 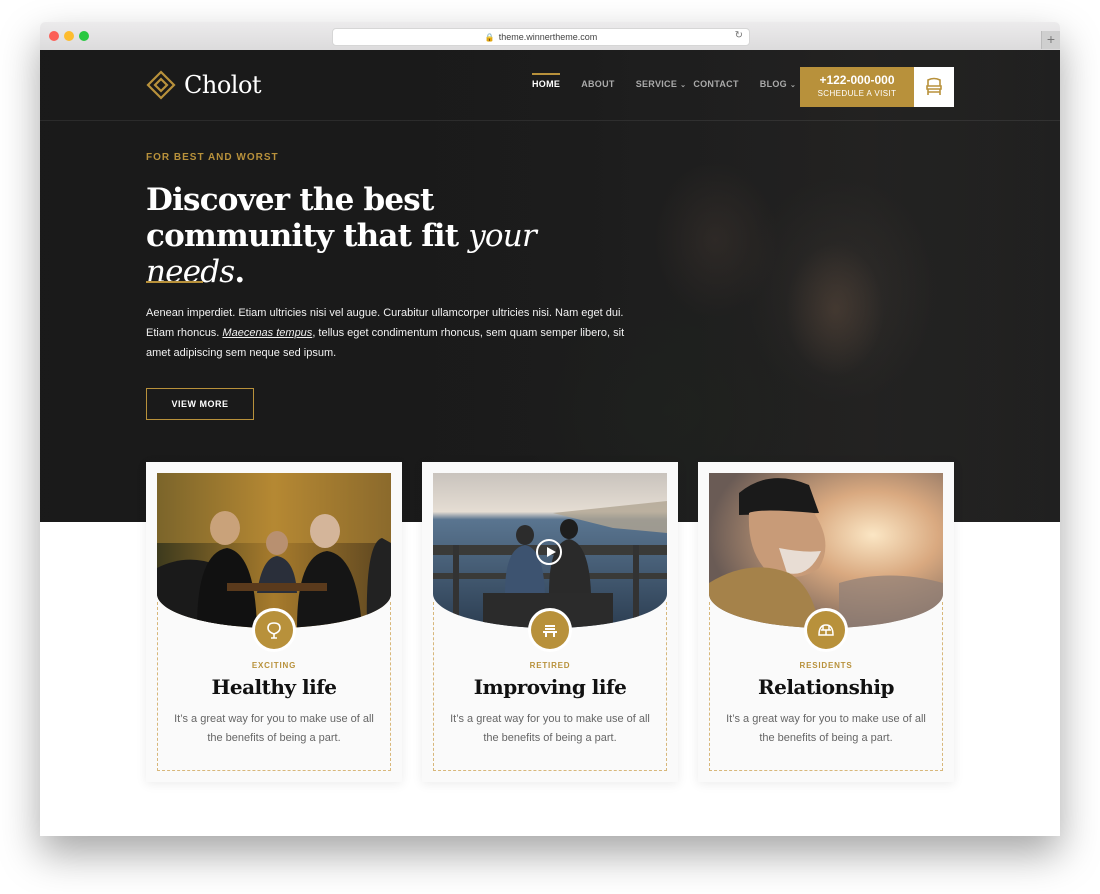 What do you see at coordinates (857, 93) in the screenshot?
I see `cta-label: SCHEDULE A VISIT` at bounding box center [857, 93].